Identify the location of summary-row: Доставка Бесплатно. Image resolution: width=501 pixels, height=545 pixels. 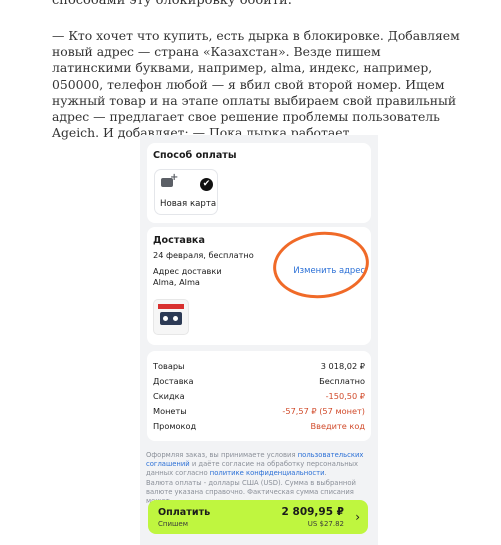
(259, 382).